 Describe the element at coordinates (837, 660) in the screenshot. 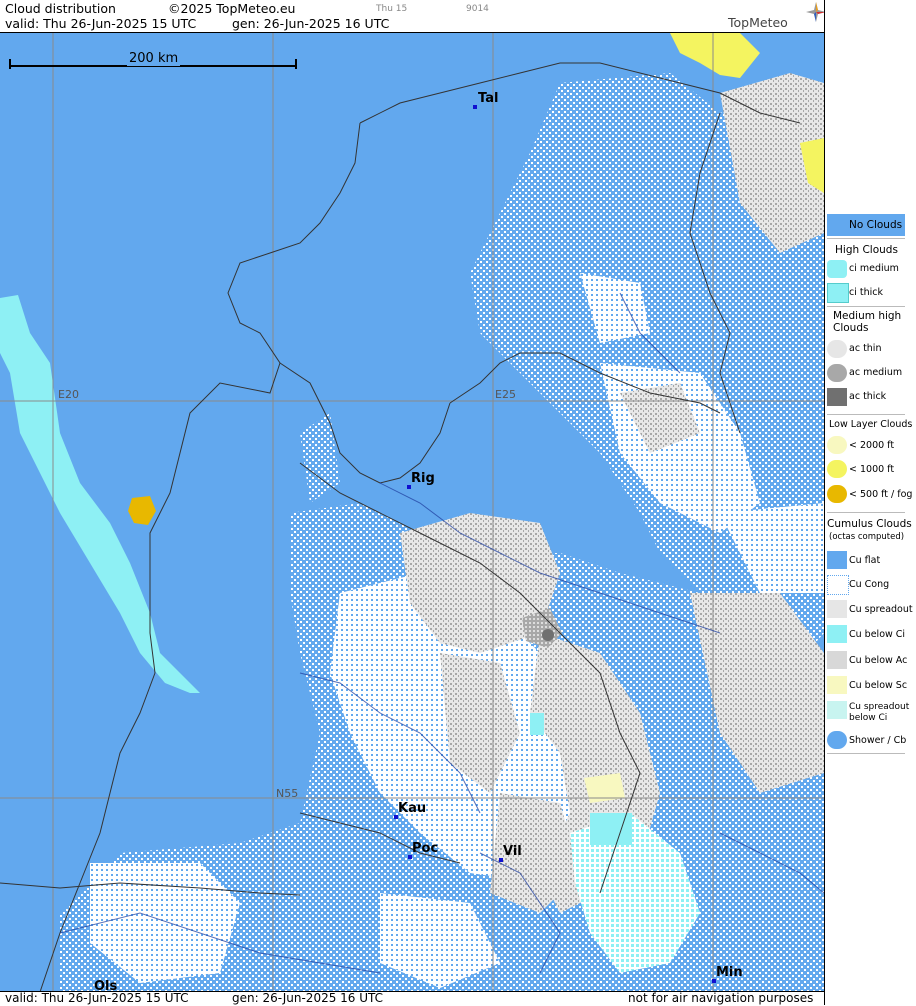

I see `swatch-cu-below-ac` at that location.